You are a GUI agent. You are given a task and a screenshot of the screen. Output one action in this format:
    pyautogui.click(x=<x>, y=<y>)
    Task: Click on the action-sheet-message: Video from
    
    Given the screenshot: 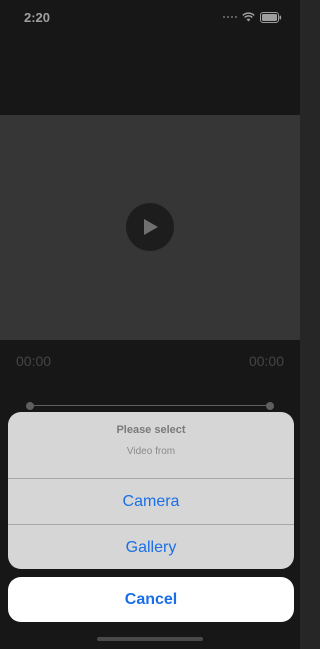 What is the action you would take?
    pyautogui.click(x=151, y=451)
    